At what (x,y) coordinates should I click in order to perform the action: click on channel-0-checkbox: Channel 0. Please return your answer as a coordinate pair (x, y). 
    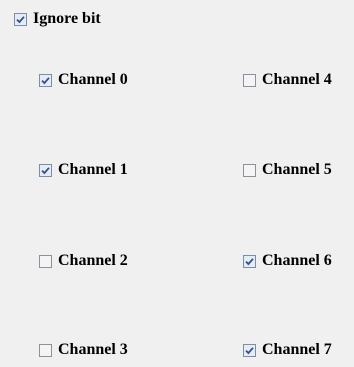
    Looking at the image, I should click on (83, 80).